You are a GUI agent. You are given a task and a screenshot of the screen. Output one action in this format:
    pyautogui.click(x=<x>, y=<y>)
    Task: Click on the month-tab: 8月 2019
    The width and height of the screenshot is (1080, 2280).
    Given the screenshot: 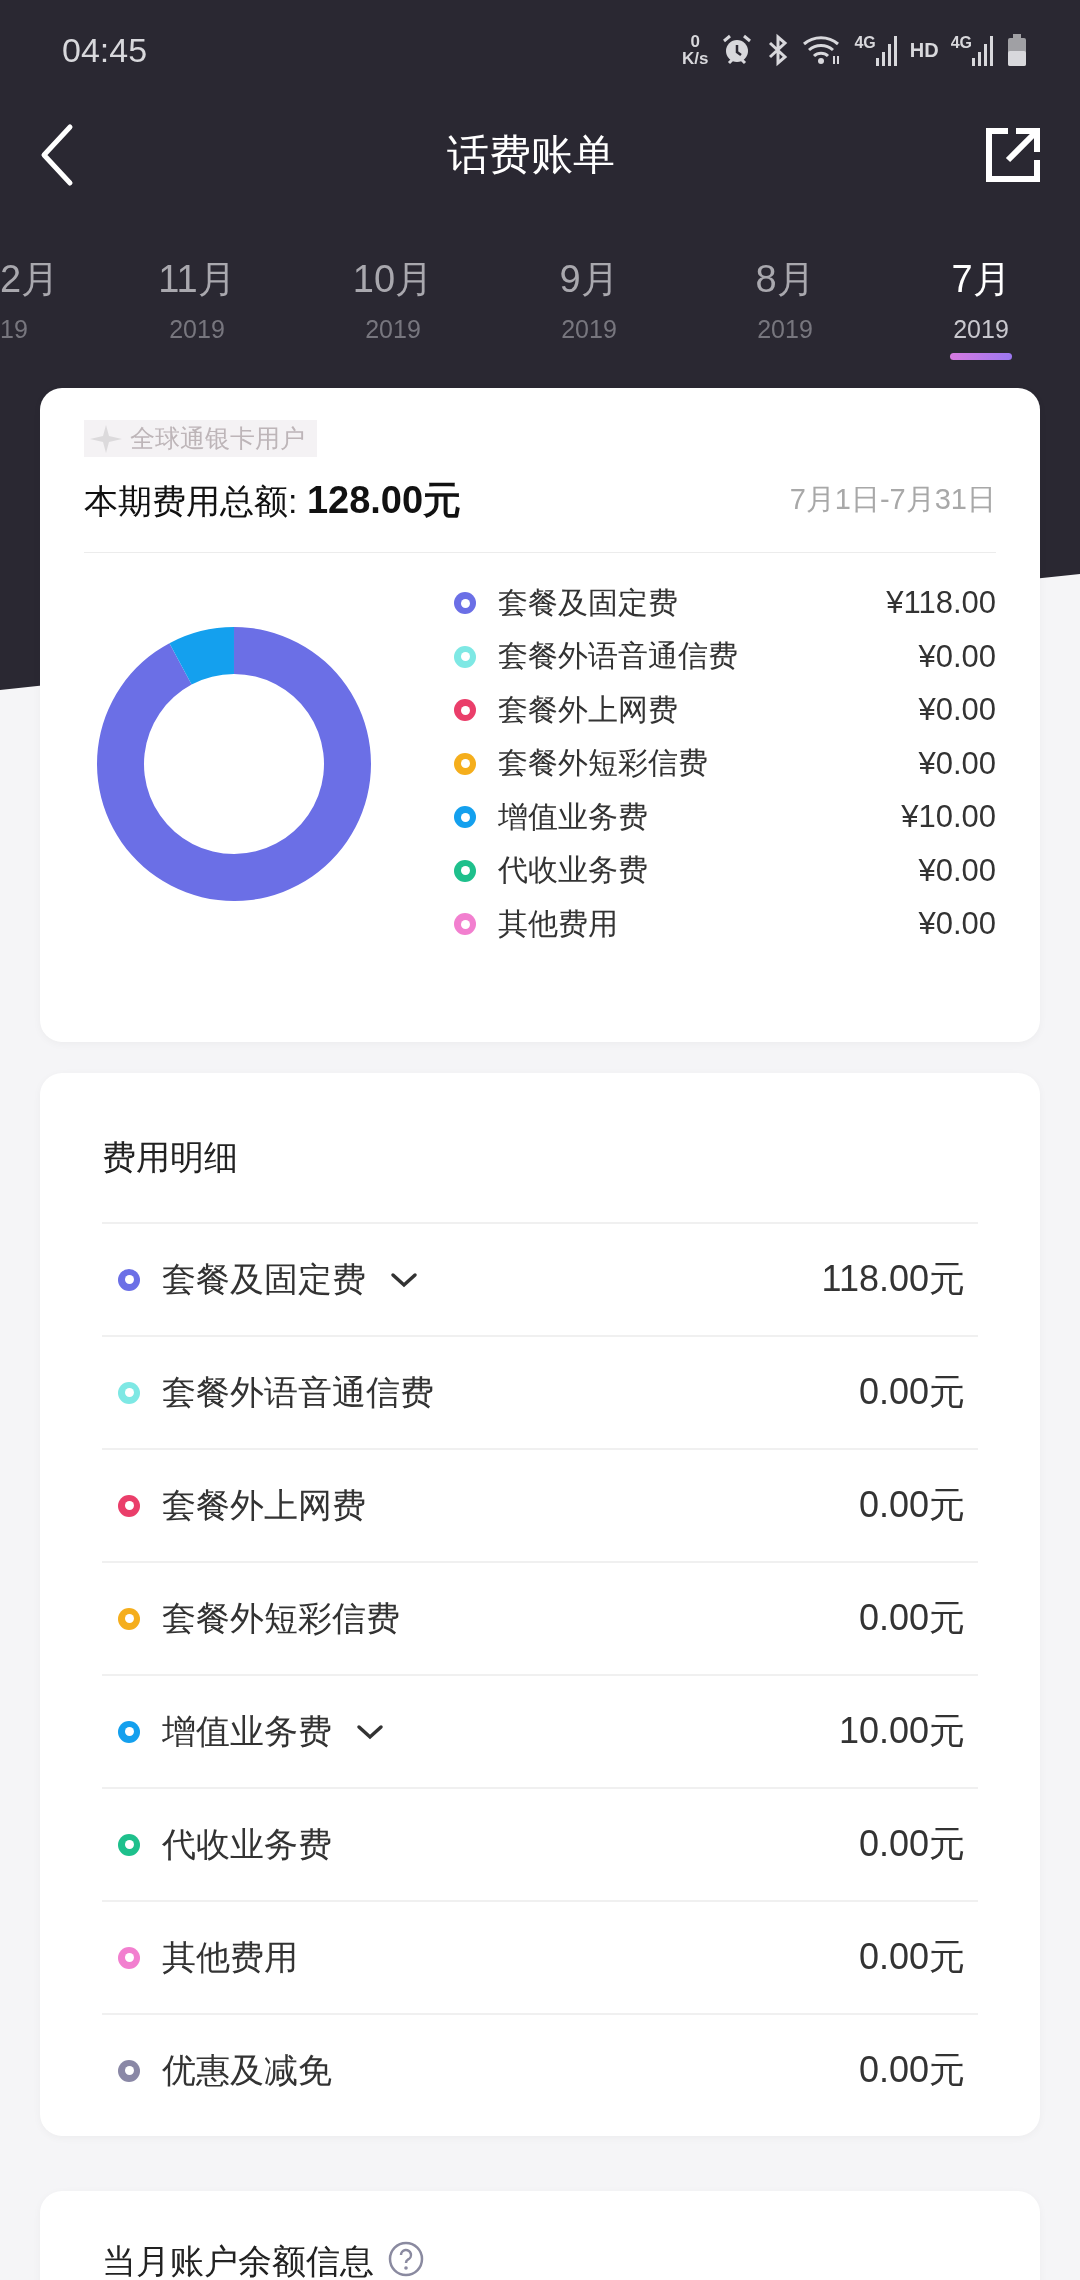 What is the action you would take?
    pyautogui.click(x=785, y=290)
    